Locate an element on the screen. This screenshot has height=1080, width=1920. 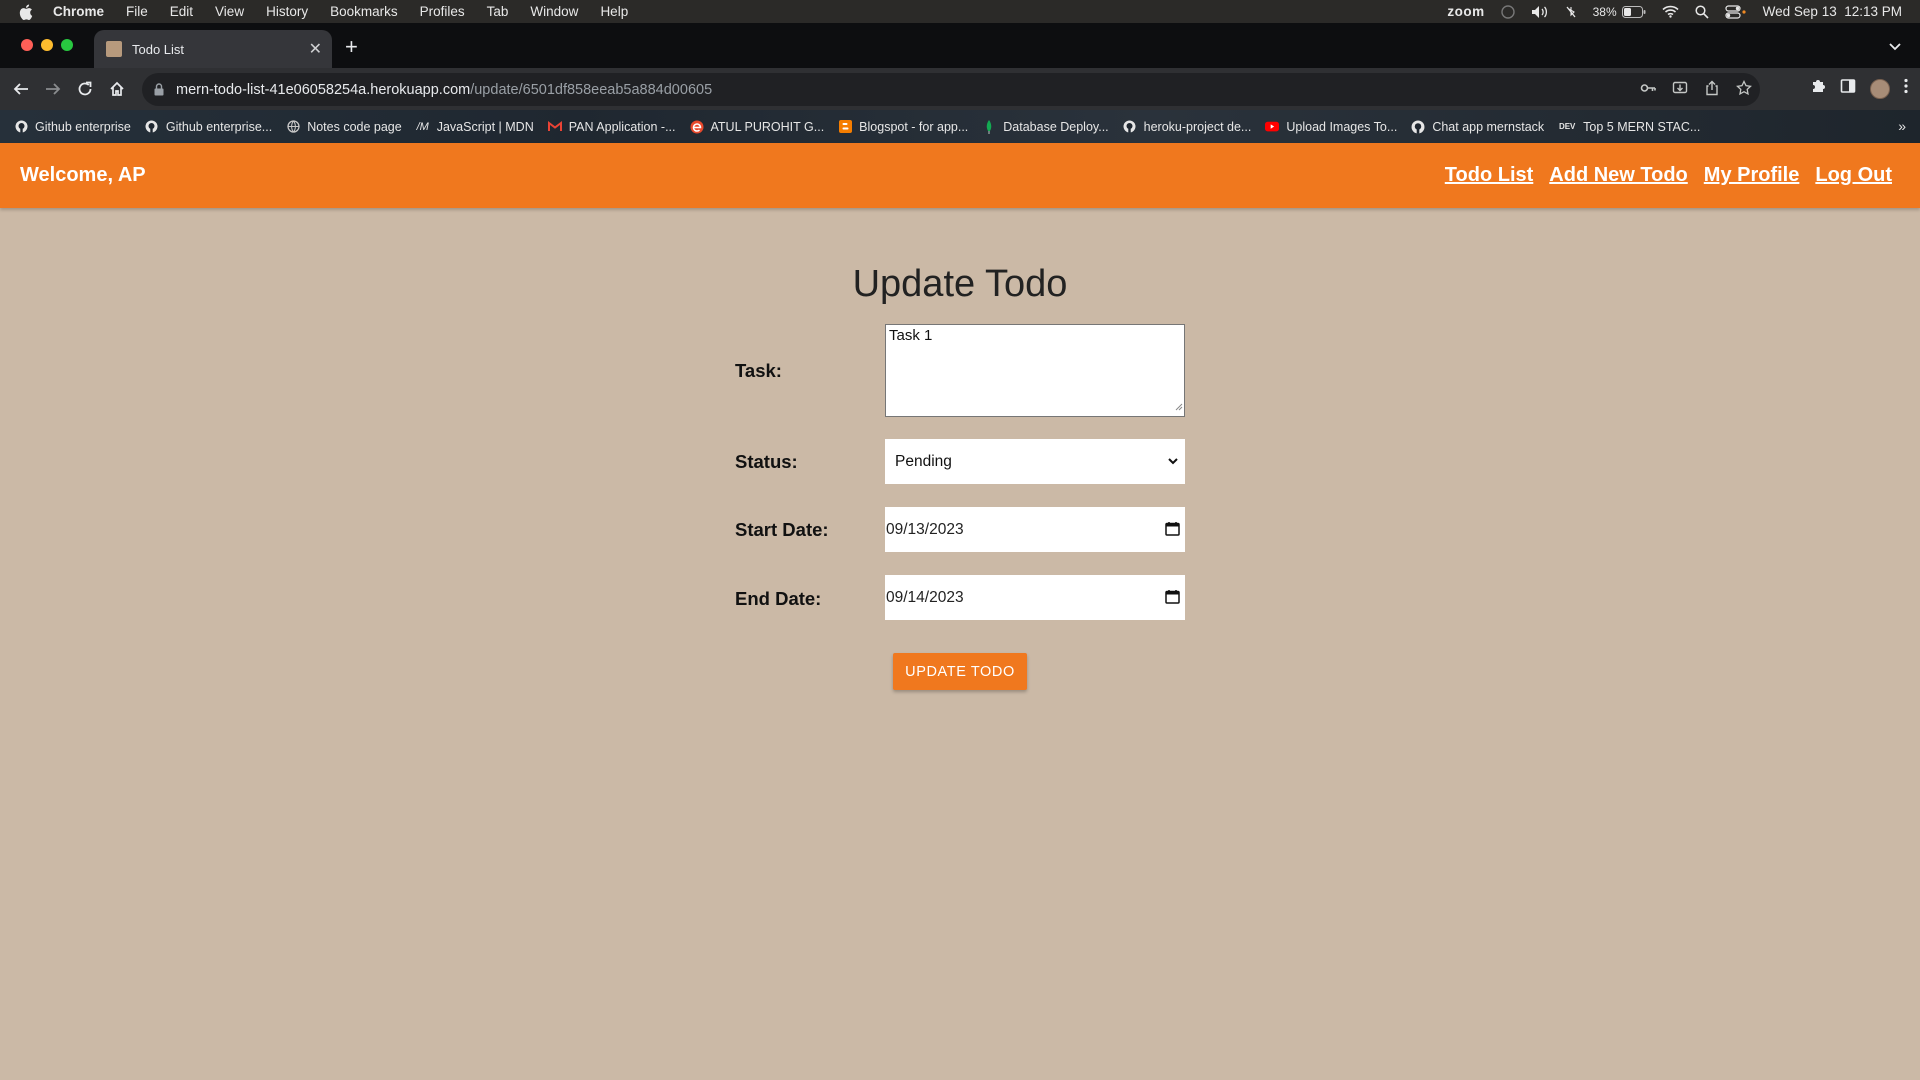
extensions-puzzle-icon is located at coordinates (1818, 88).